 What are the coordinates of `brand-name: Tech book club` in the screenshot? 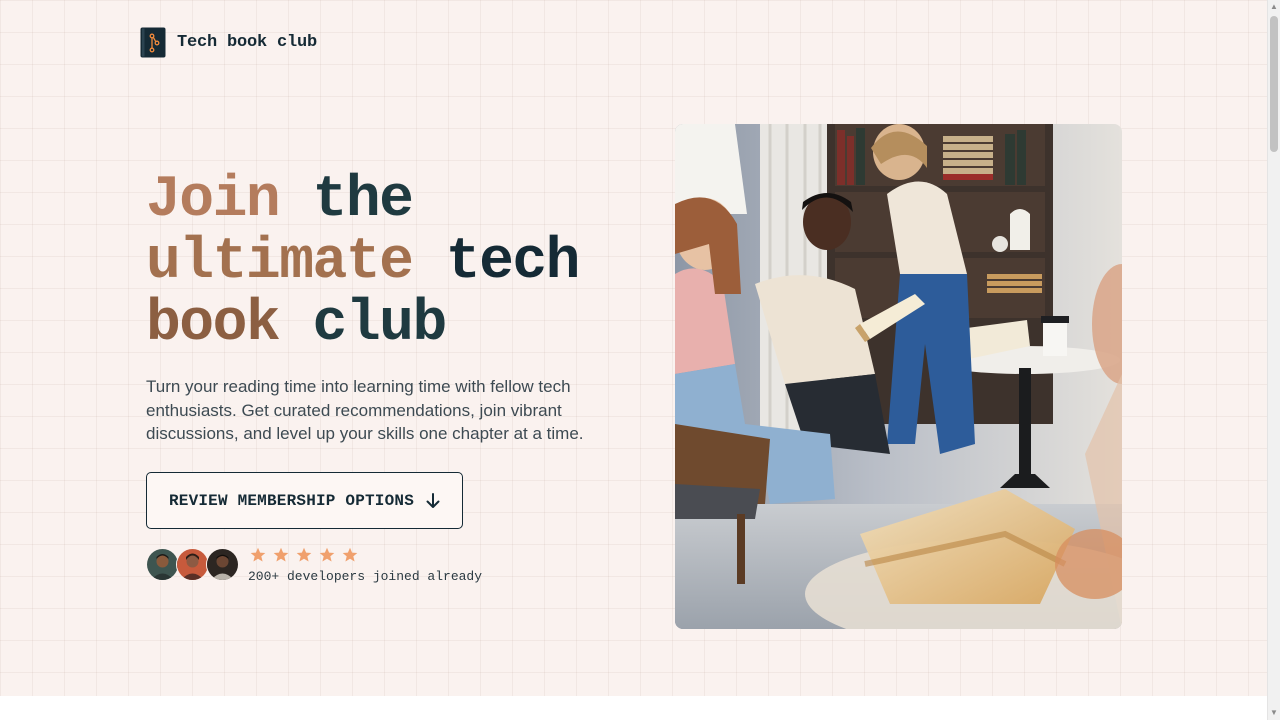 It's located at (247, 42).